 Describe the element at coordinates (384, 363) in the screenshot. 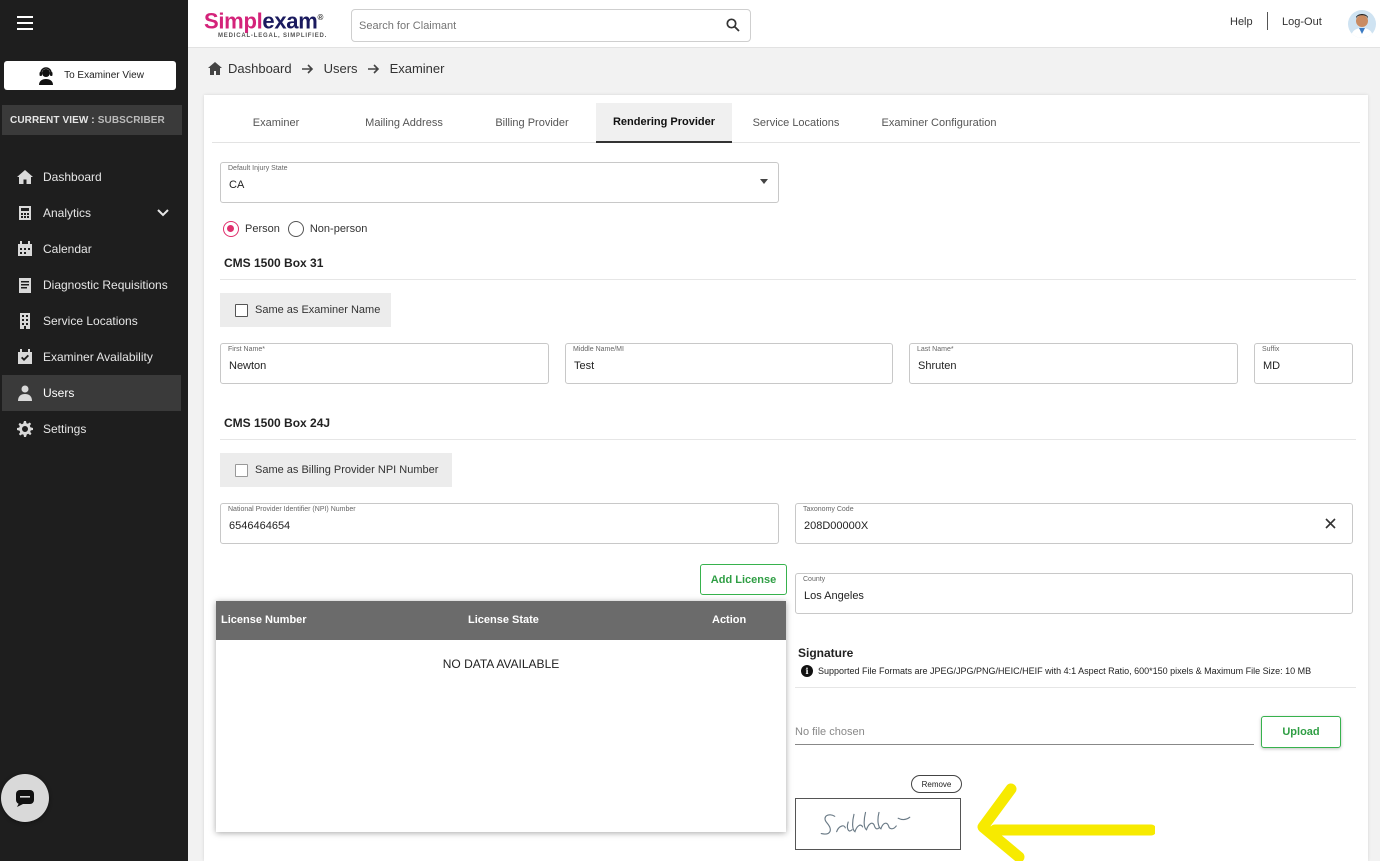

I see `first-name-field: First Name* Newton` at that location.